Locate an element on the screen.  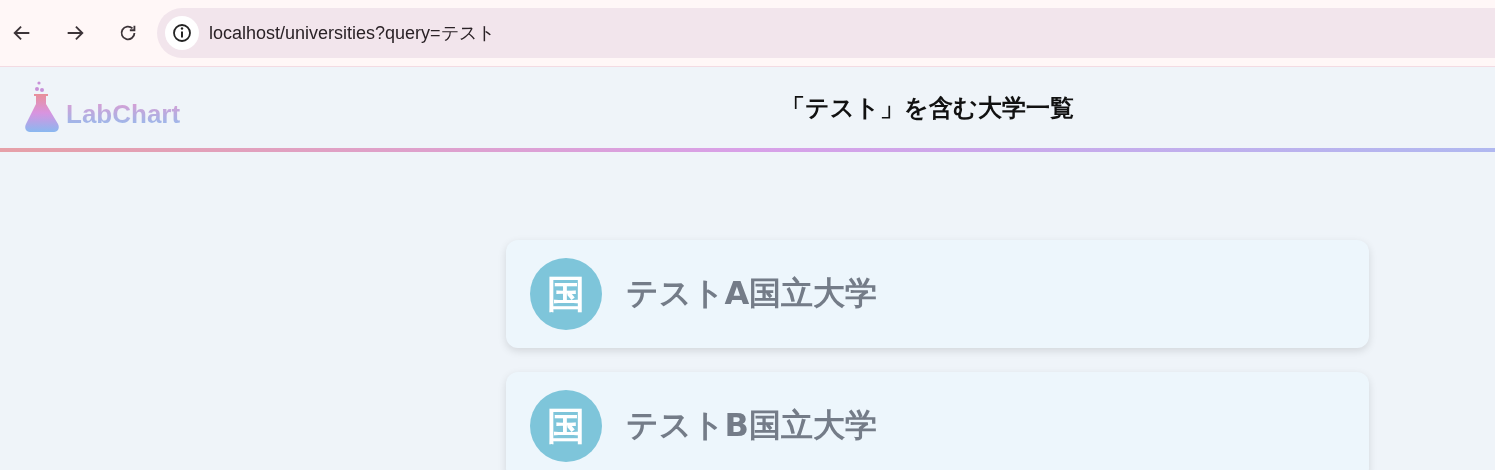
university-card: 国 テストB国立大学 is located at coordinates (937, 421).